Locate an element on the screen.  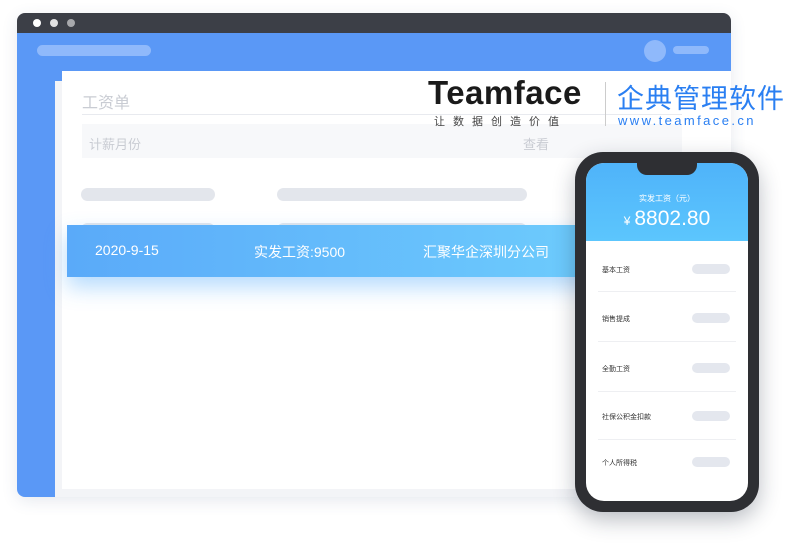
currency-symbol: ¥ is located at coordinates (627, 221).